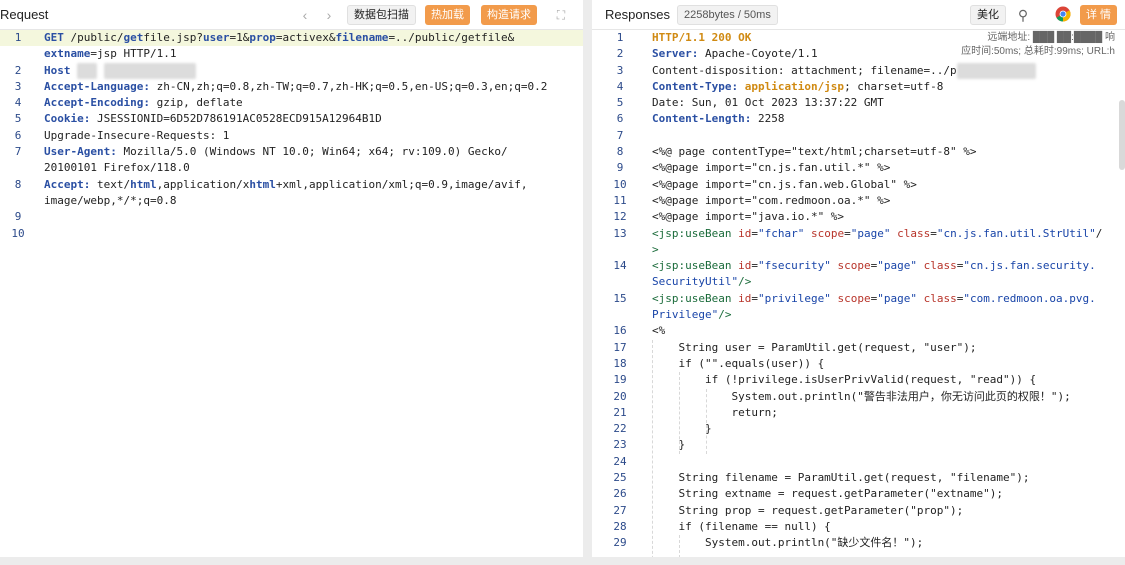  Describe the element at coordinates (620, 168) in the screenshot. I see `line-number: 9` at that location.